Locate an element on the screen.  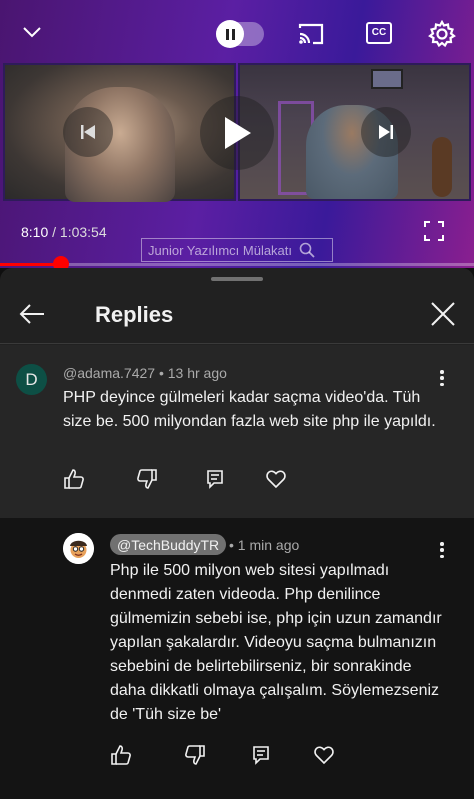
skip-previous-icon is located at coordinates (88, 132).